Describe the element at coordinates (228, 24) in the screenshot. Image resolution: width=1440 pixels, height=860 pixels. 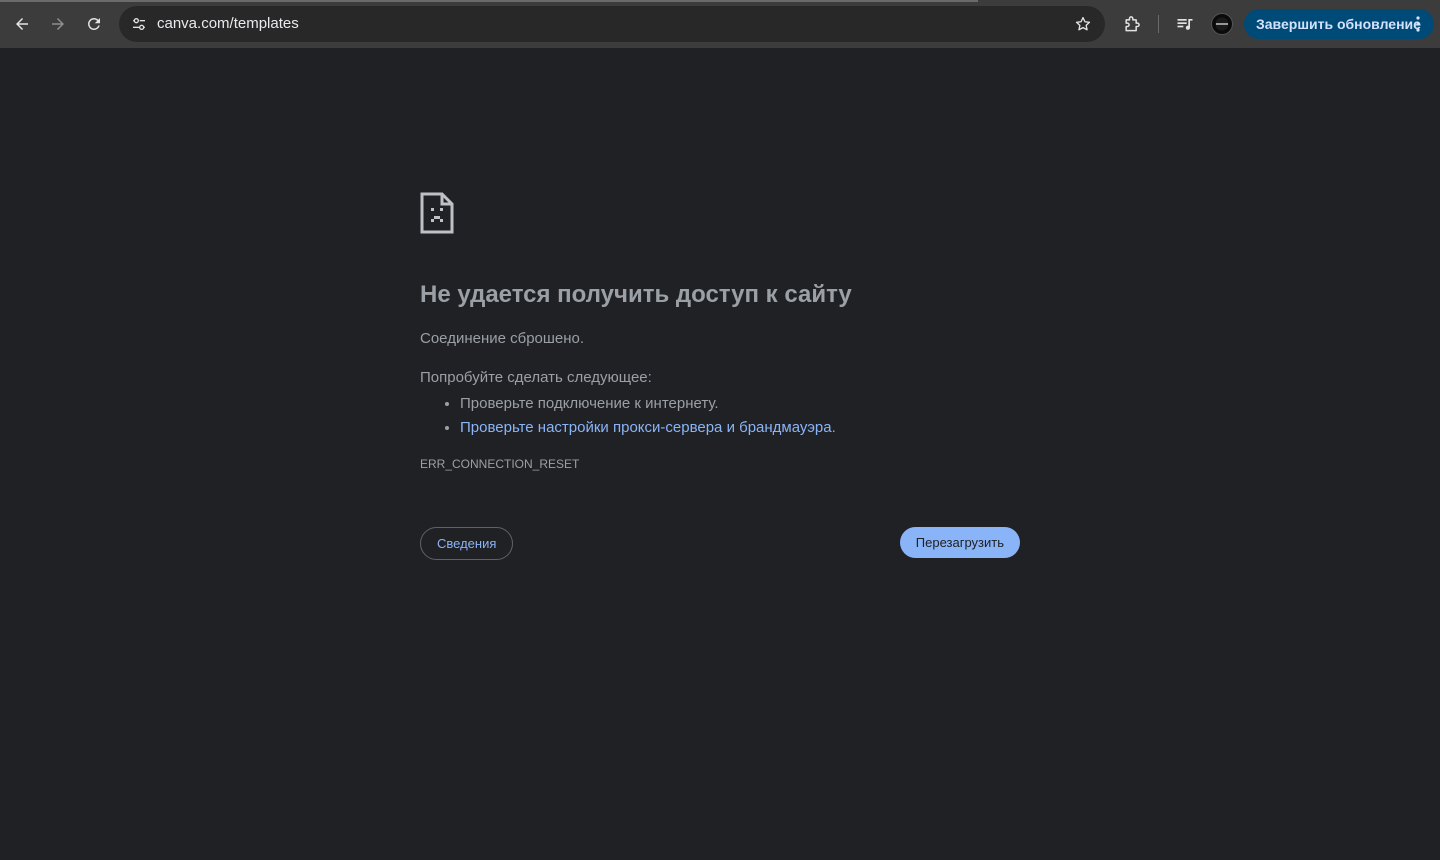
I see `url-text: canva.com/templates` at that location.